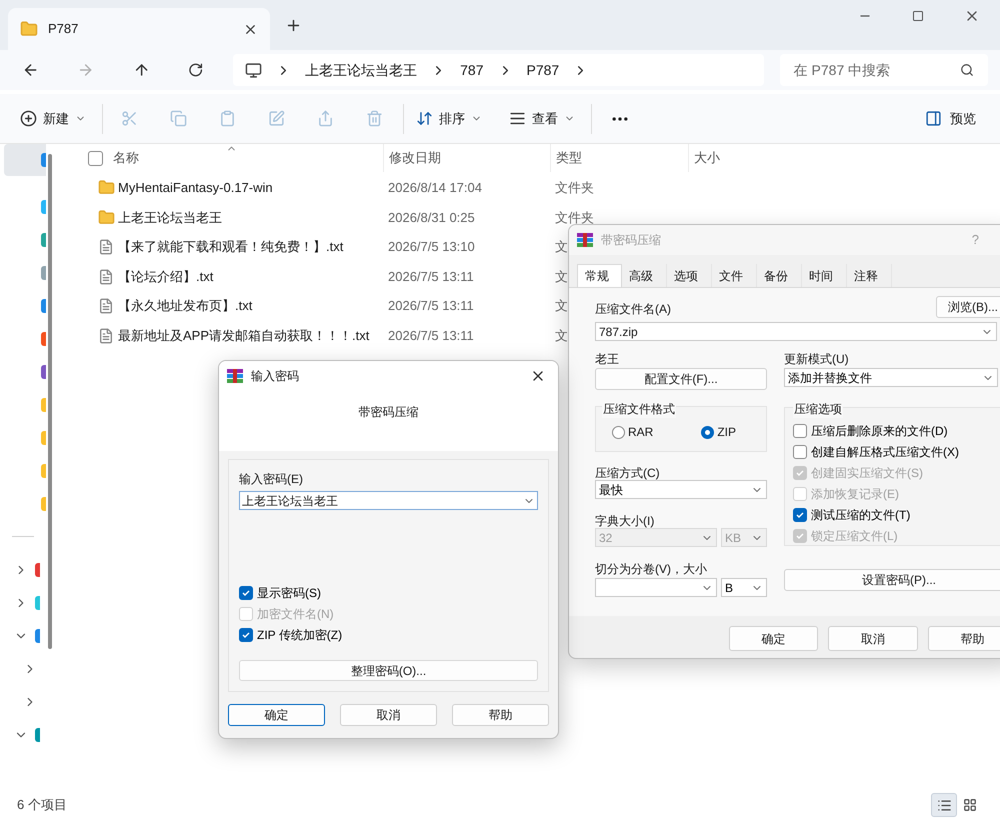 The height and width of the screenshot is (820, 1000). Describe the element at coordinates (42, 805) in the screenshot. I see `item-count: 6 个项目` at that location.